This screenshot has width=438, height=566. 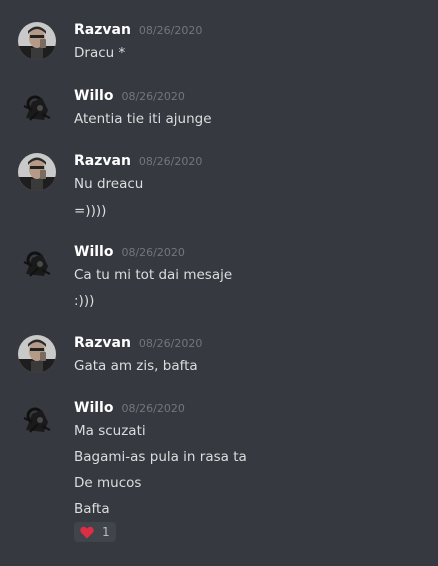 What do you see at coordinates (109, 184) in the screenshot?
I see `message-text: Nu dreacu` at bounding box center [109, 184].